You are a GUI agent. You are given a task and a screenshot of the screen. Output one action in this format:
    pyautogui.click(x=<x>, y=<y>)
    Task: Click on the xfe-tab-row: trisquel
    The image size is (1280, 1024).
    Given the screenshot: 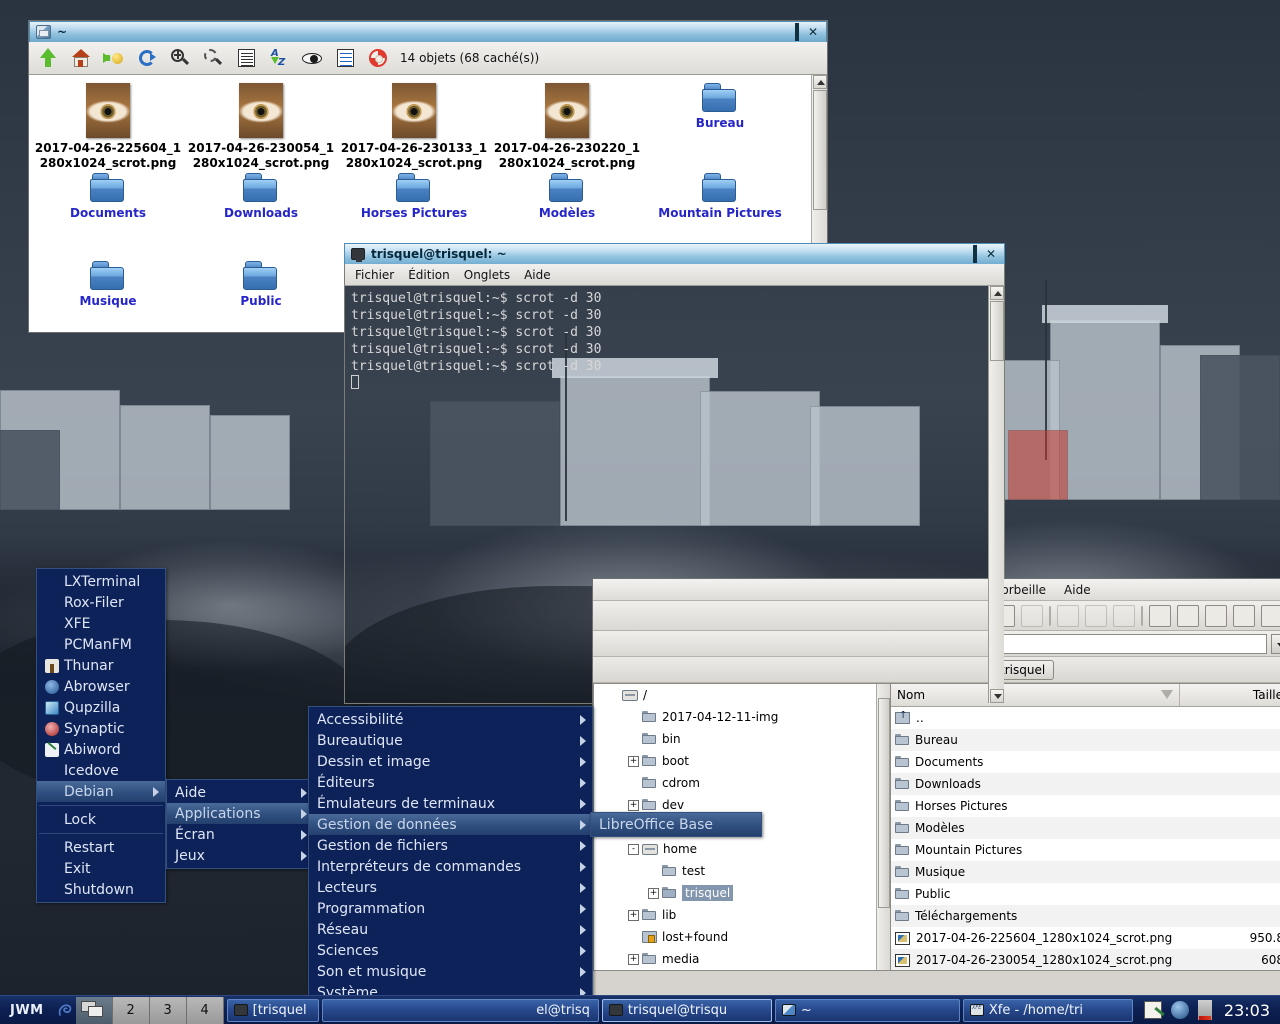 What is the action you would take?
    pyautogui.click(x=936, y=670)
    